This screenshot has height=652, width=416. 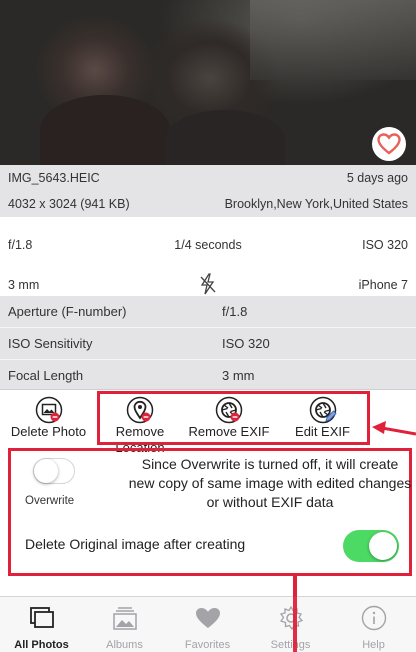 I want to click on photo-background, so click(x=333, y=40).